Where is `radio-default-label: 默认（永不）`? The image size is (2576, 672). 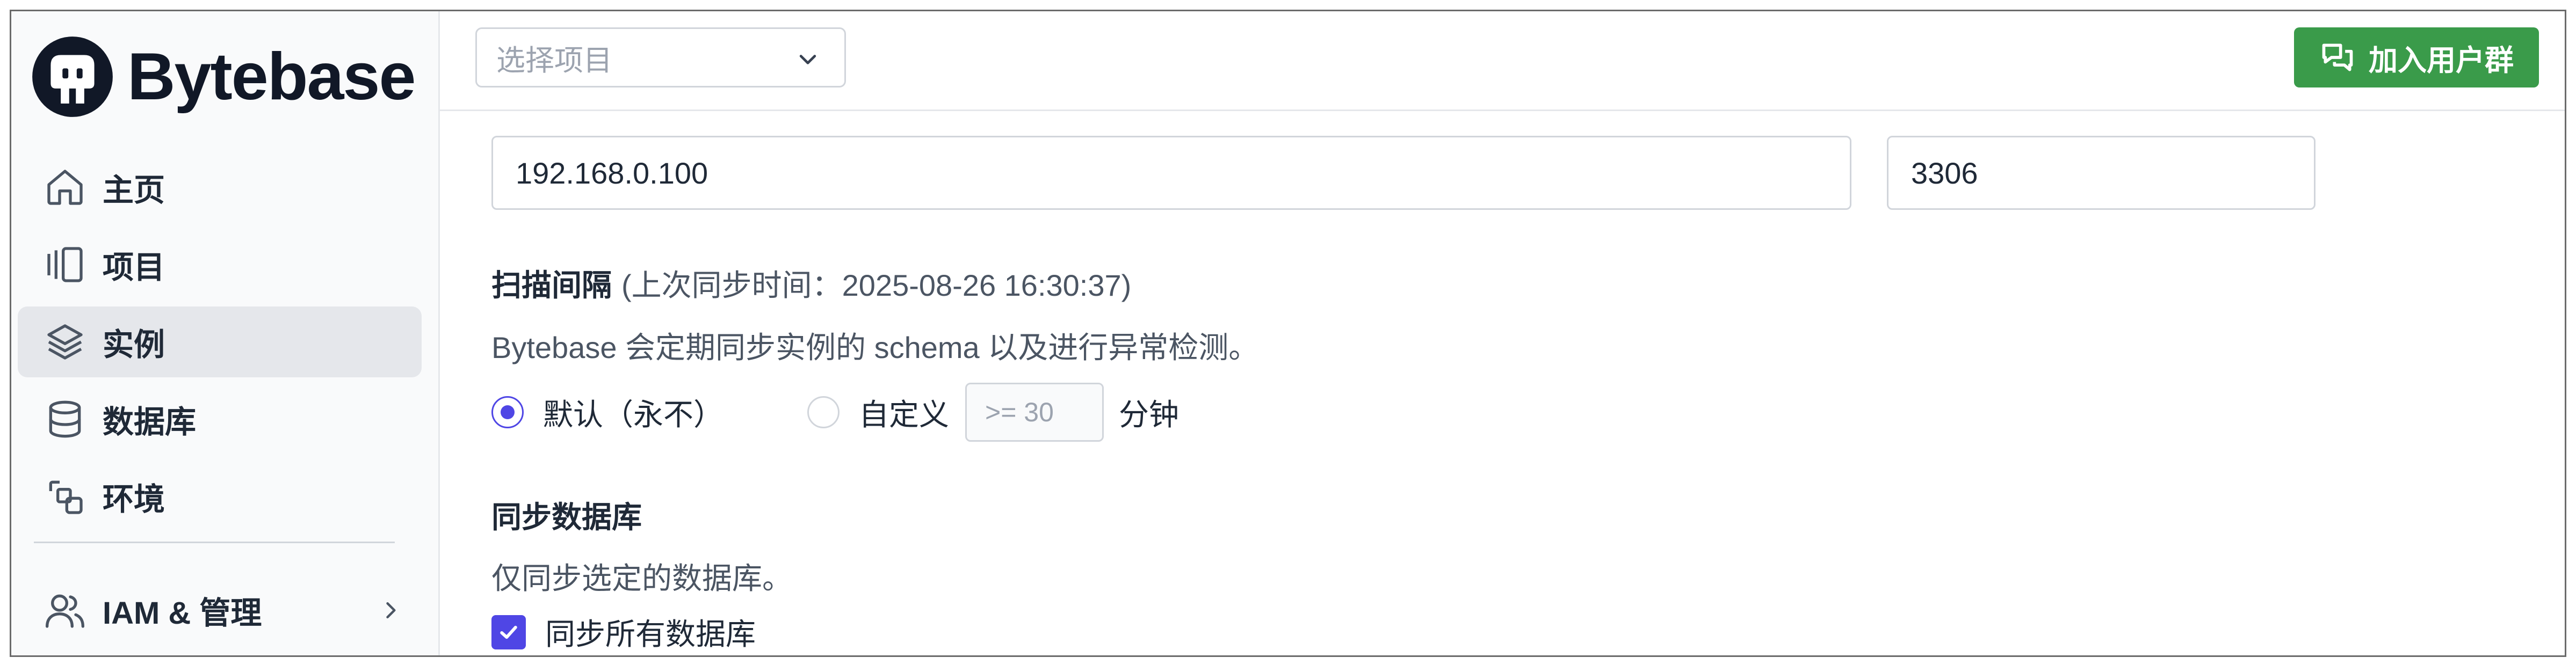
radio-default-label: 默认（永不） is located at coordinates (633, 412).